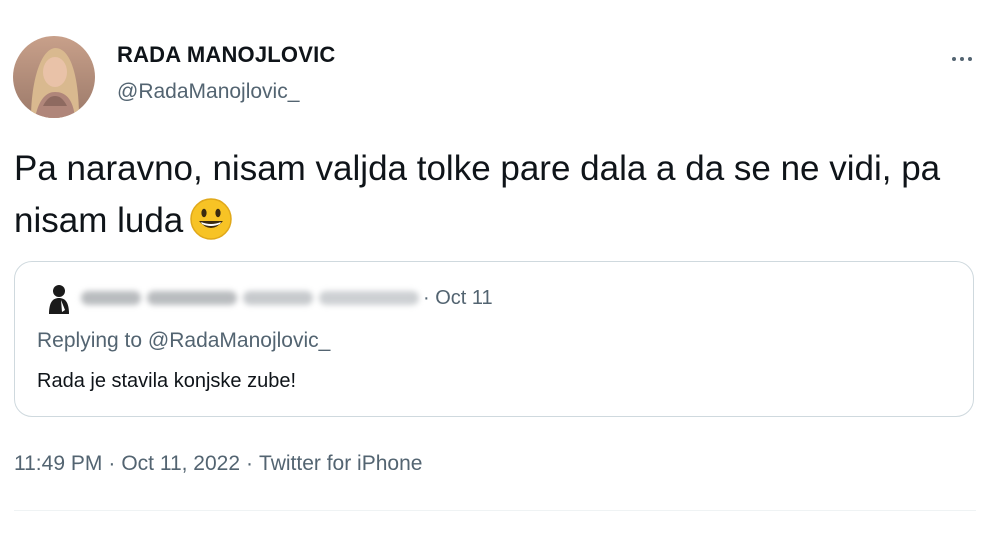 This screenshot has width=1000, height=539. What do you see at coordinates (180, 463) in the screenshot?
I see `tweet-date-link: Oct 11, 2022` at bounding box center [180, 463].